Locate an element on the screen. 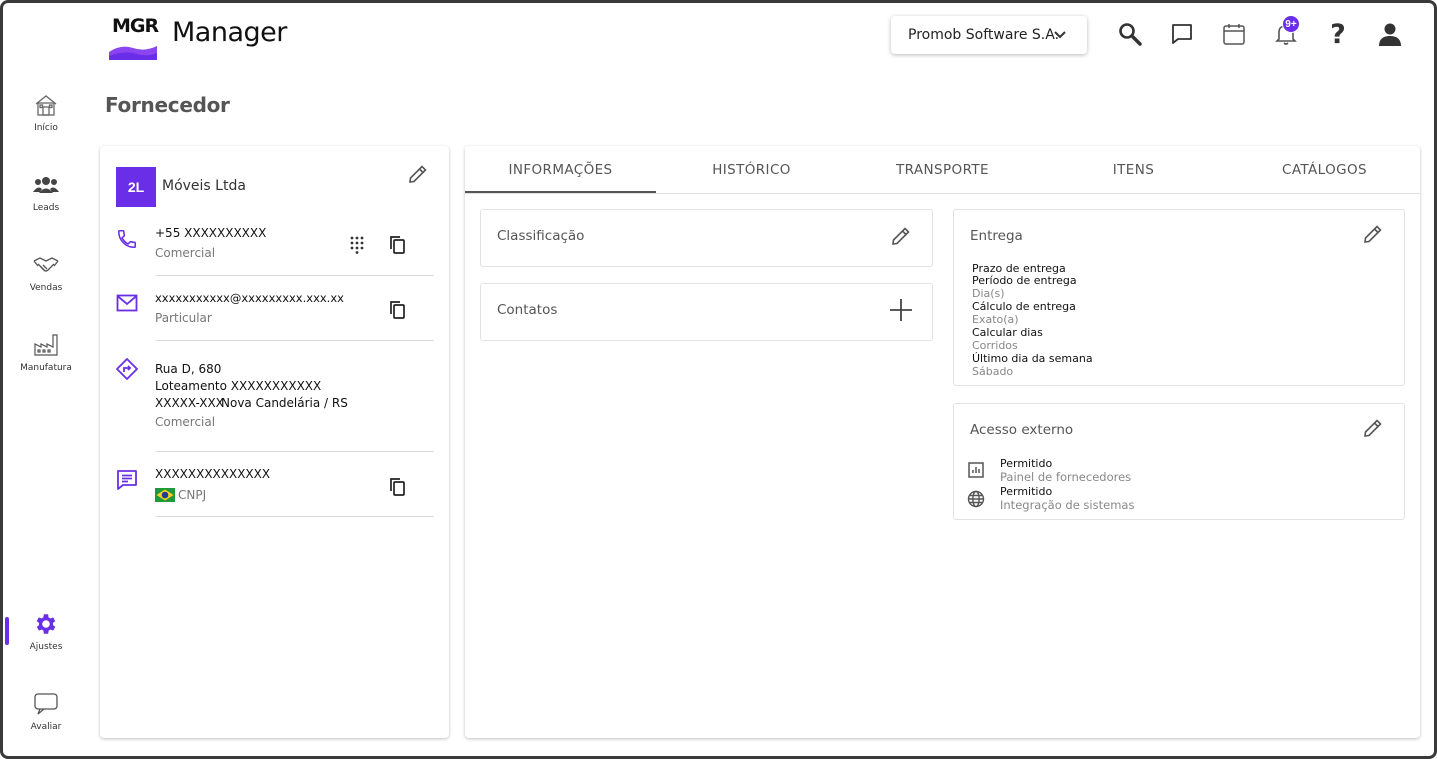 The image size is (1437, 759). user-account-icon is located at coordinates (1390, 34).